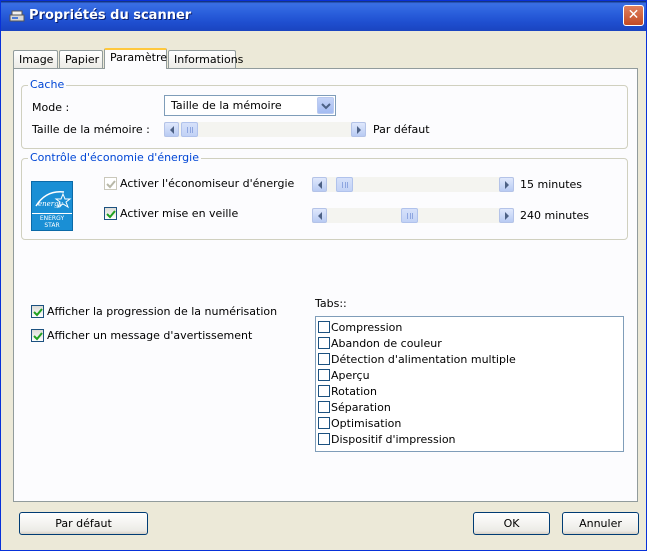 The width and height of the screenshot is (647, 551). What do you see at coordinates (52, 221) in the screenshot?
I see `energy-star-text: ENERGY STAR` at bounding box center [52, 221].